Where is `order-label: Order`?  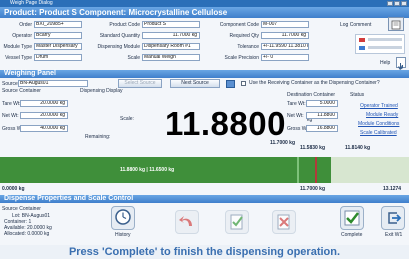
order-label: Order is located at coordinates (25, 25).